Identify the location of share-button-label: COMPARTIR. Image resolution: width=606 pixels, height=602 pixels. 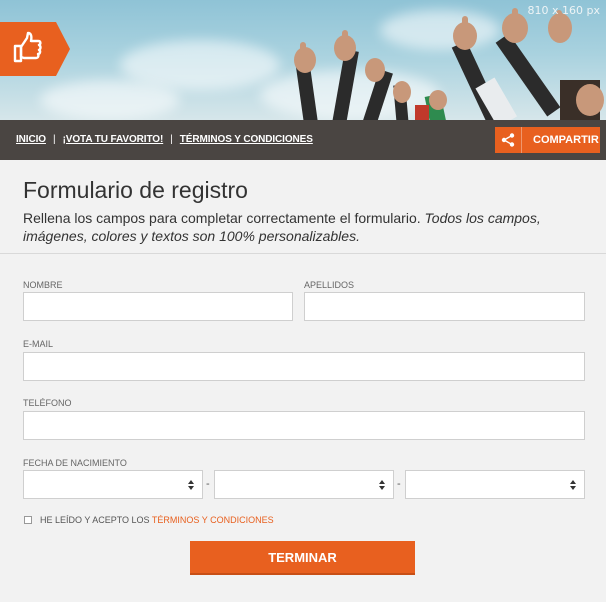
(566, 140).